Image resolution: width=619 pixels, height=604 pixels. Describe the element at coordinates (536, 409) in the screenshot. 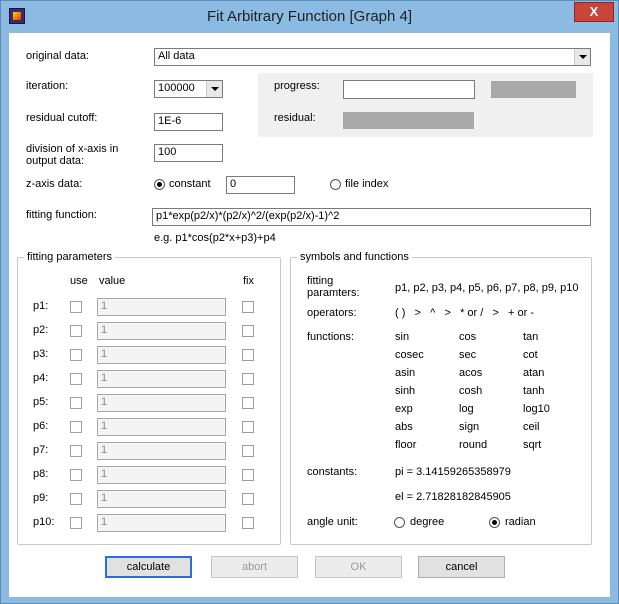

I see `function-name: log10` at that location.